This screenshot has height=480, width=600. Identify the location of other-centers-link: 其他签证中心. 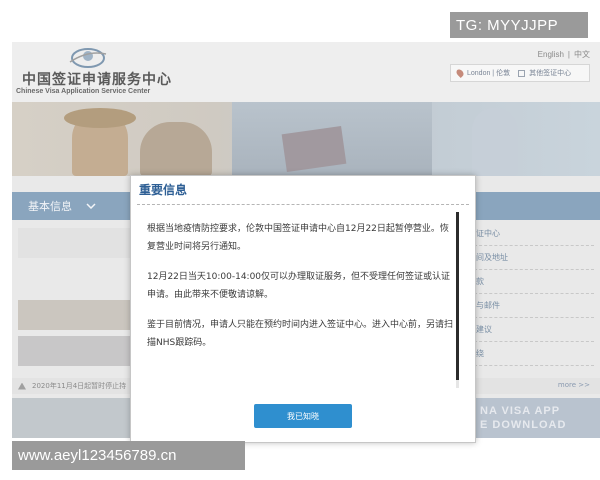
(550, 73).